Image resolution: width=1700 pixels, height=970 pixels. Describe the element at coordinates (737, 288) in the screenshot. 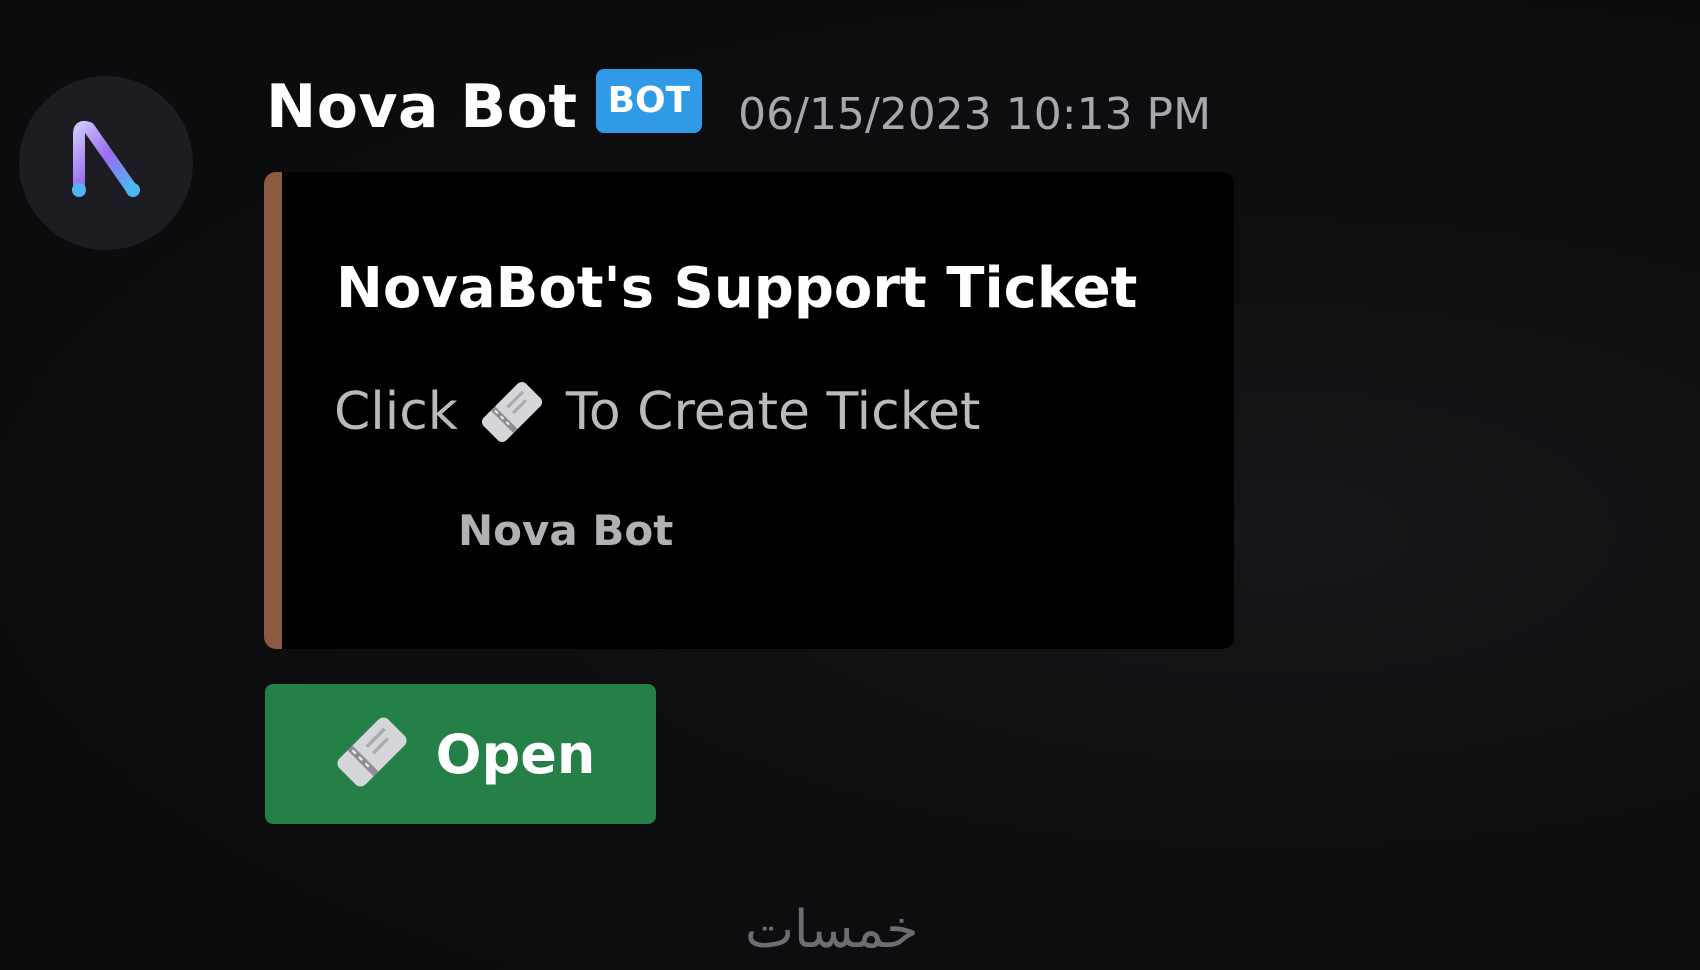

I see `embed-title: NovaBot's Support Ticket` at that location.